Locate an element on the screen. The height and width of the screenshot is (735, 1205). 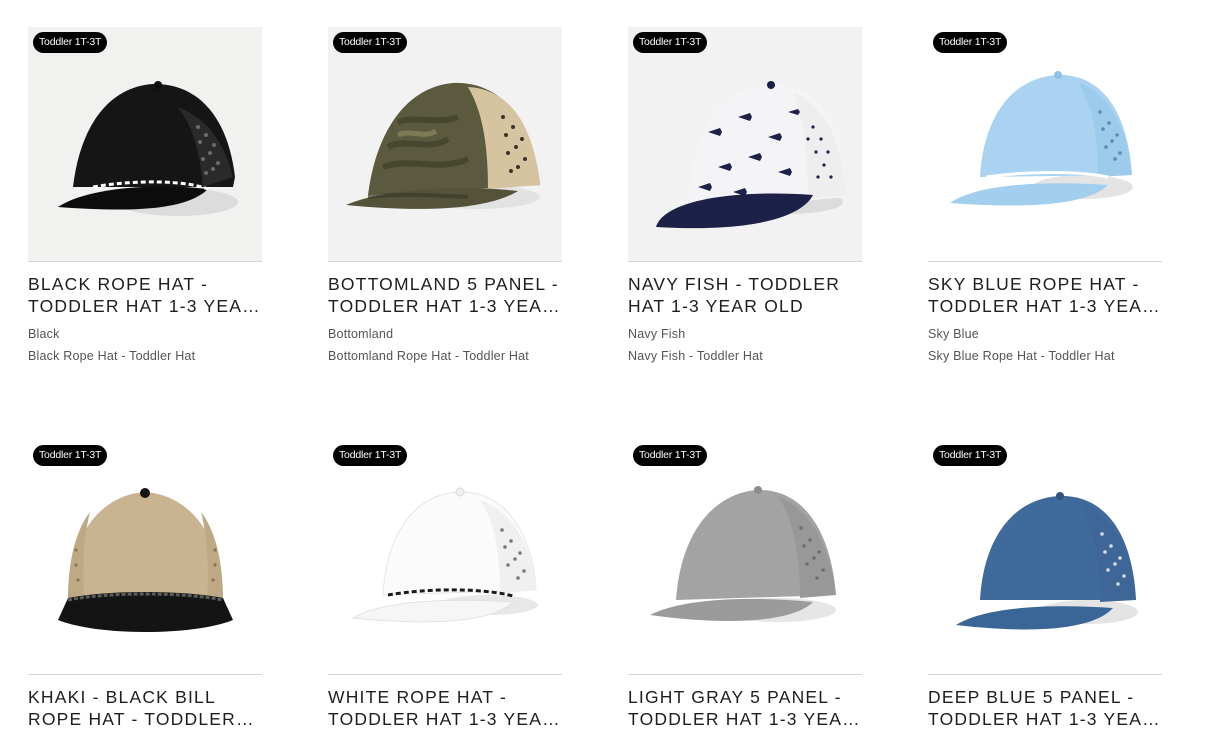
light-gray-hat-image is located at coordinates (743, 554).